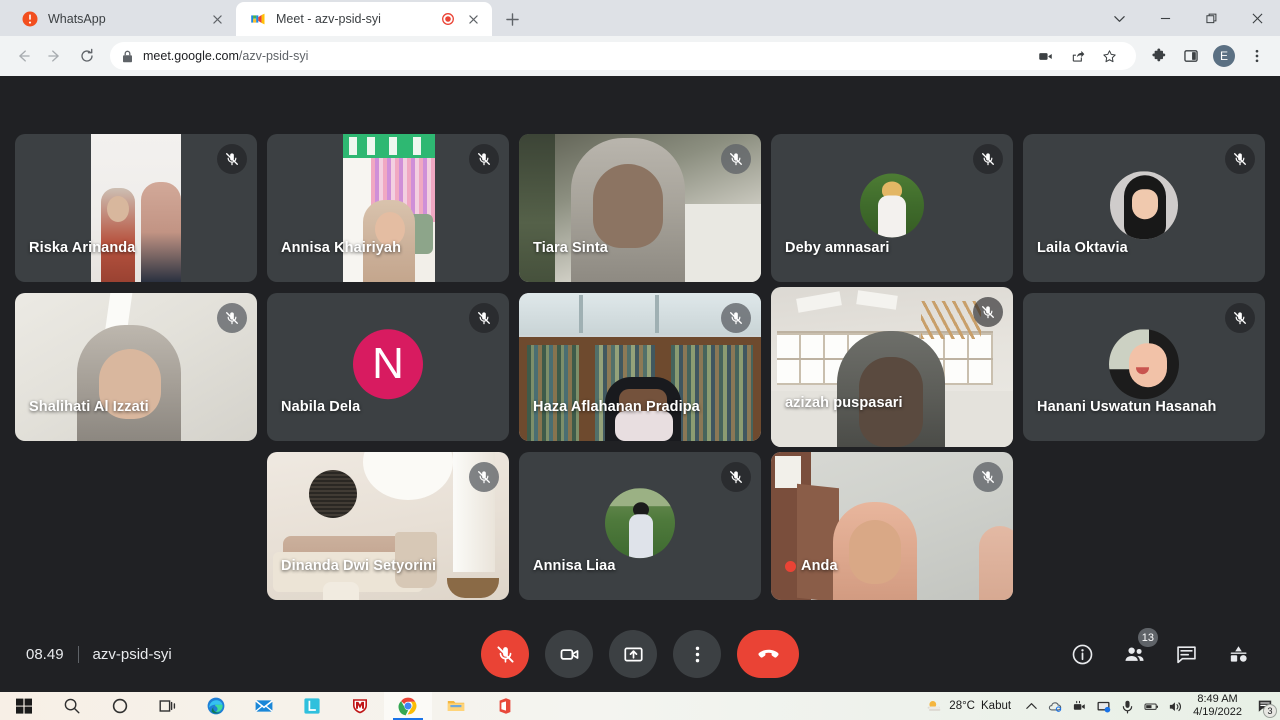 The image size is (1280, 720). What do you see at coordinates (574, 566) in the screenshot?
I see `participant-name-text: Annisa Liaa` at bounding box center [574, 566].